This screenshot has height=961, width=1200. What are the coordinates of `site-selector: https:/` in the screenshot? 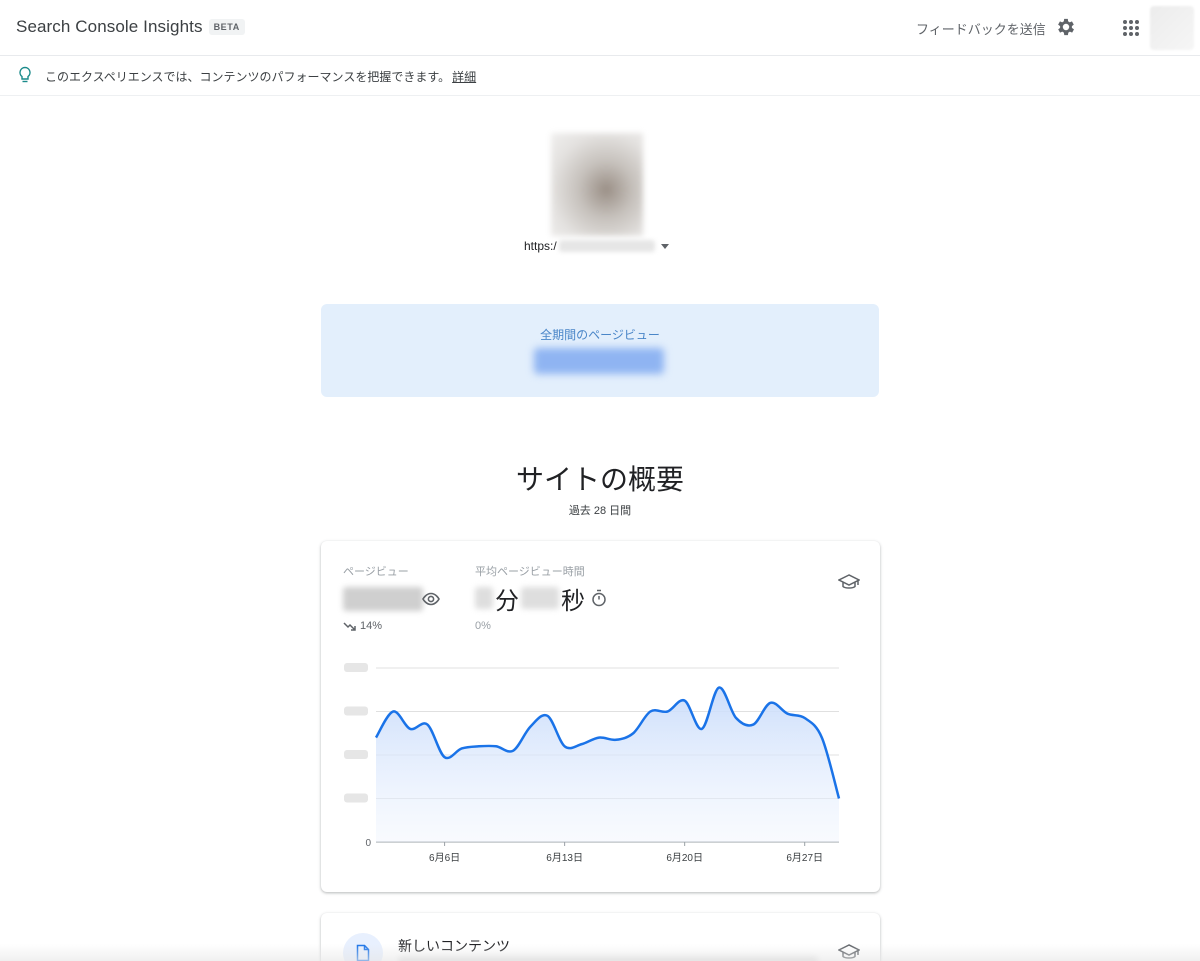 It's located at (596, 246).